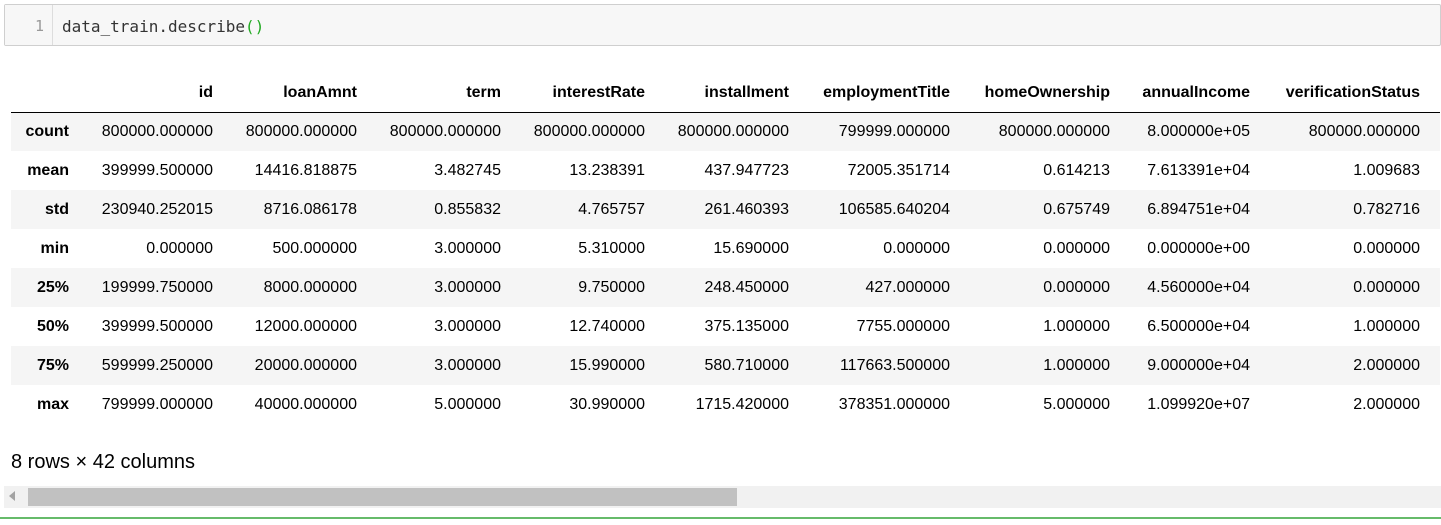  I want to click on table-cell: 8716.086178, so click(310, 209).